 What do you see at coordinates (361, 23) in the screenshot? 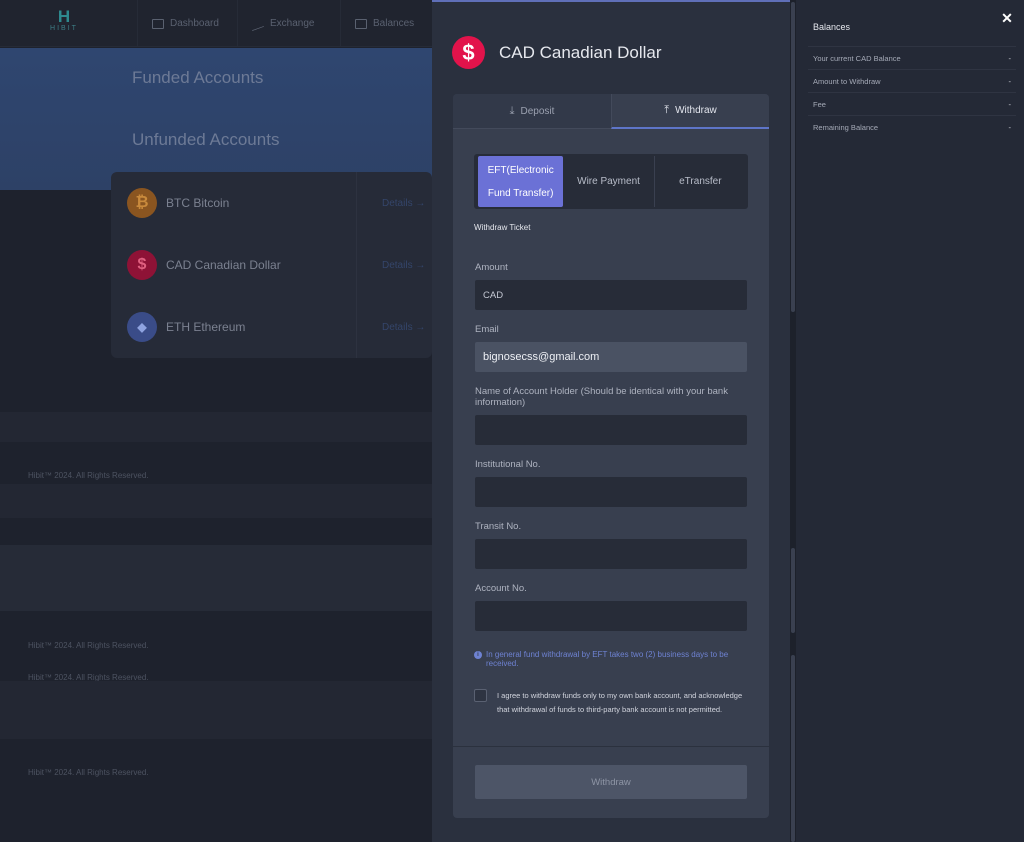
I see `bank-icon` at bounding box center [361, 23].